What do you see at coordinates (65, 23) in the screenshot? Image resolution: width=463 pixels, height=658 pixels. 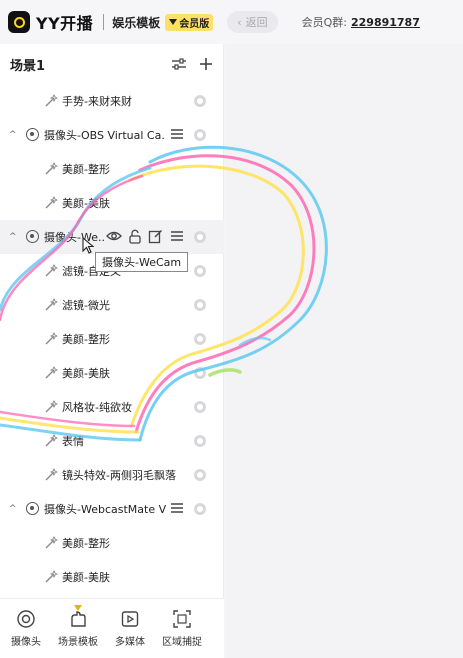 I see `app-brand: YY开播` at bounding box center [65, 23].